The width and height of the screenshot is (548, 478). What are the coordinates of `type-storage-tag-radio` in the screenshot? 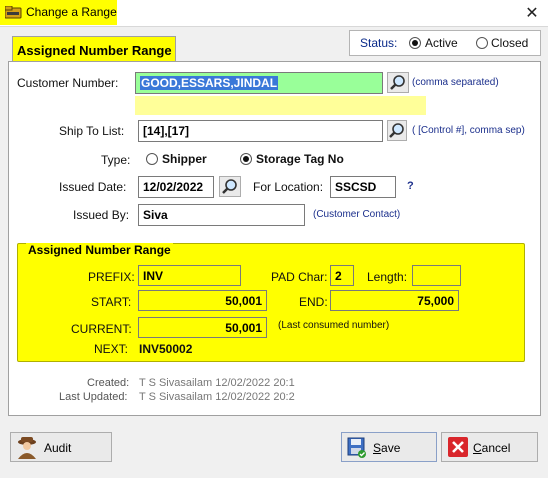 It's located at (246, 159).